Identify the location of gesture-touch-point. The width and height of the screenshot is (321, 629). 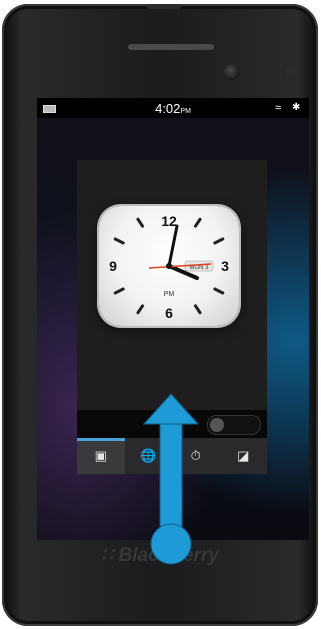
(171, 544).